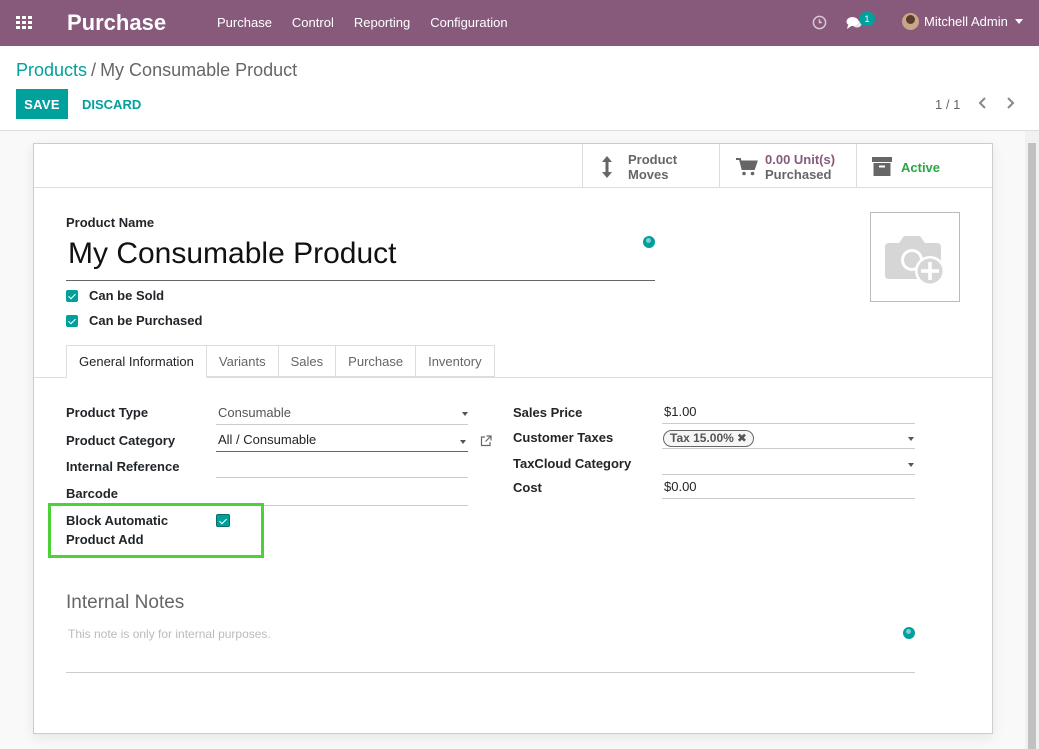  What do you see at coordinates (107, 412) in the screenshot?
I see `product-type-label: Product Type` at bounding box center [107, 412].